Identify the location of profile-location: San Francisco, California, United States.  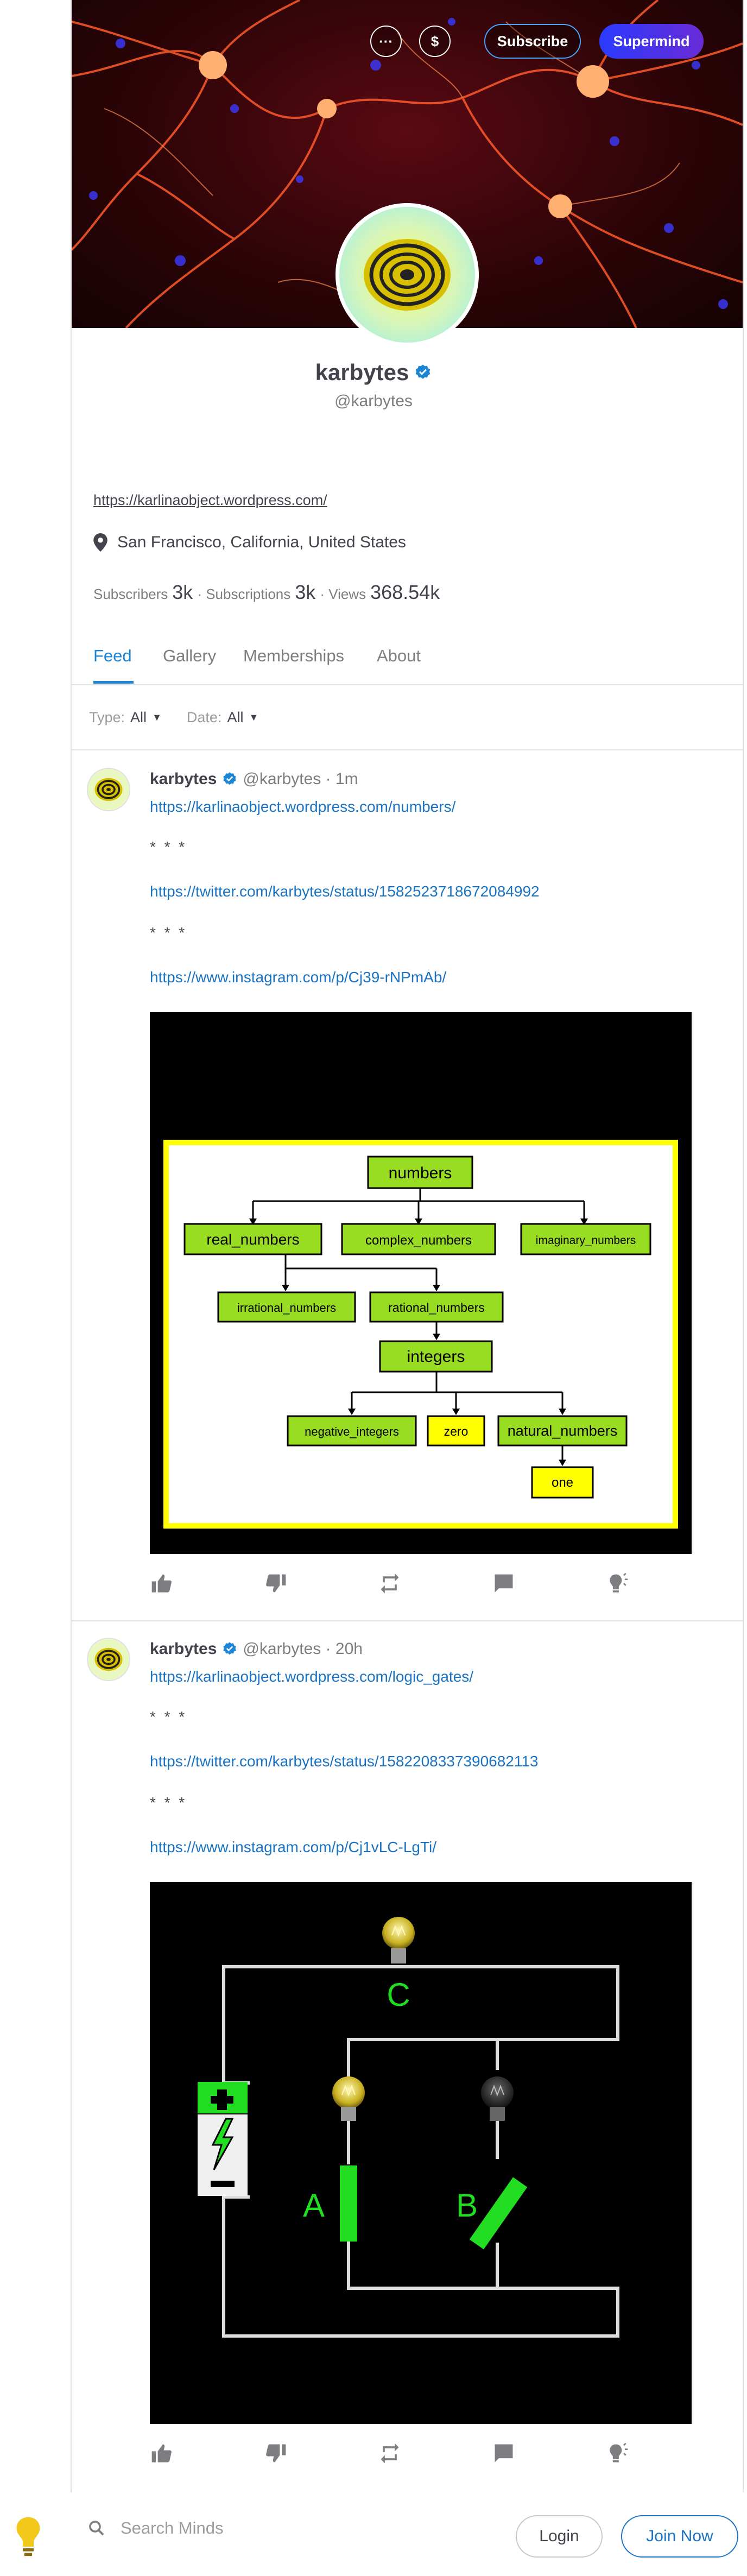
(249, 542).